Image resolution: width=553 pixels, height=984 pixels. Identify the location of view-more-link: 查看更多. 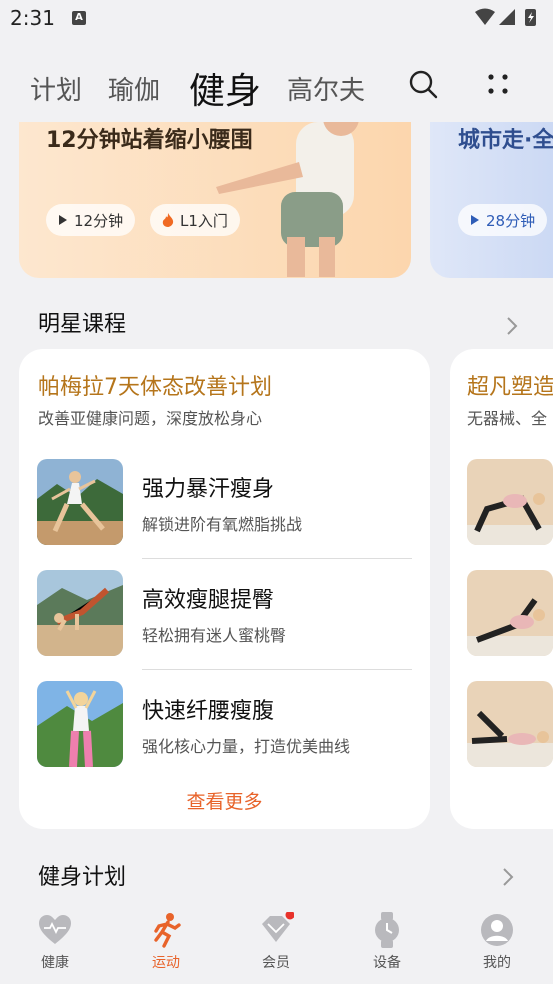
(224, 800).